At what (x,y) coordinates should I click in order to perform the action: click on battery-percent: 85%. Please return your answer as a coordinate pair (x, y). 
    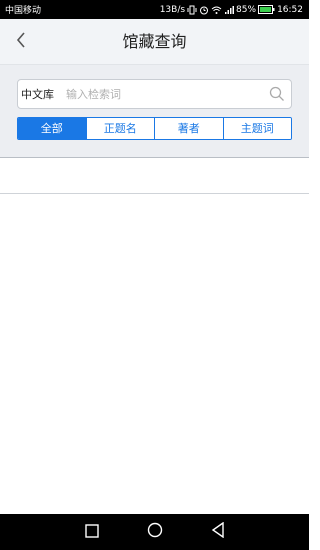
    Looking at the image, I should click on (246, 9).